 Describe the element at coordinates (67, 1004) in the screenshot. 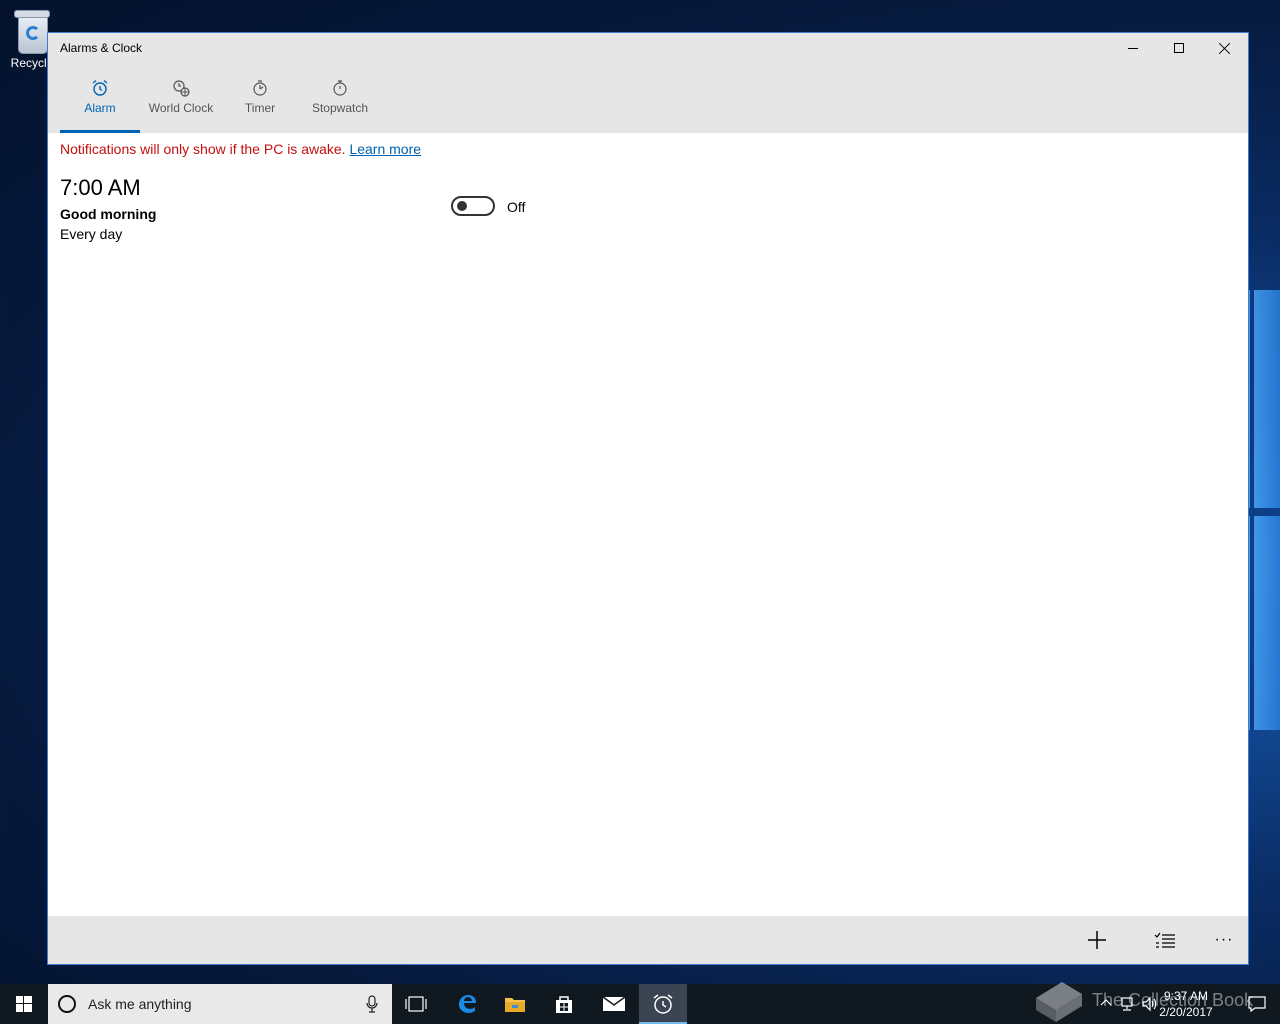

I see `cortana-icon` at that location.